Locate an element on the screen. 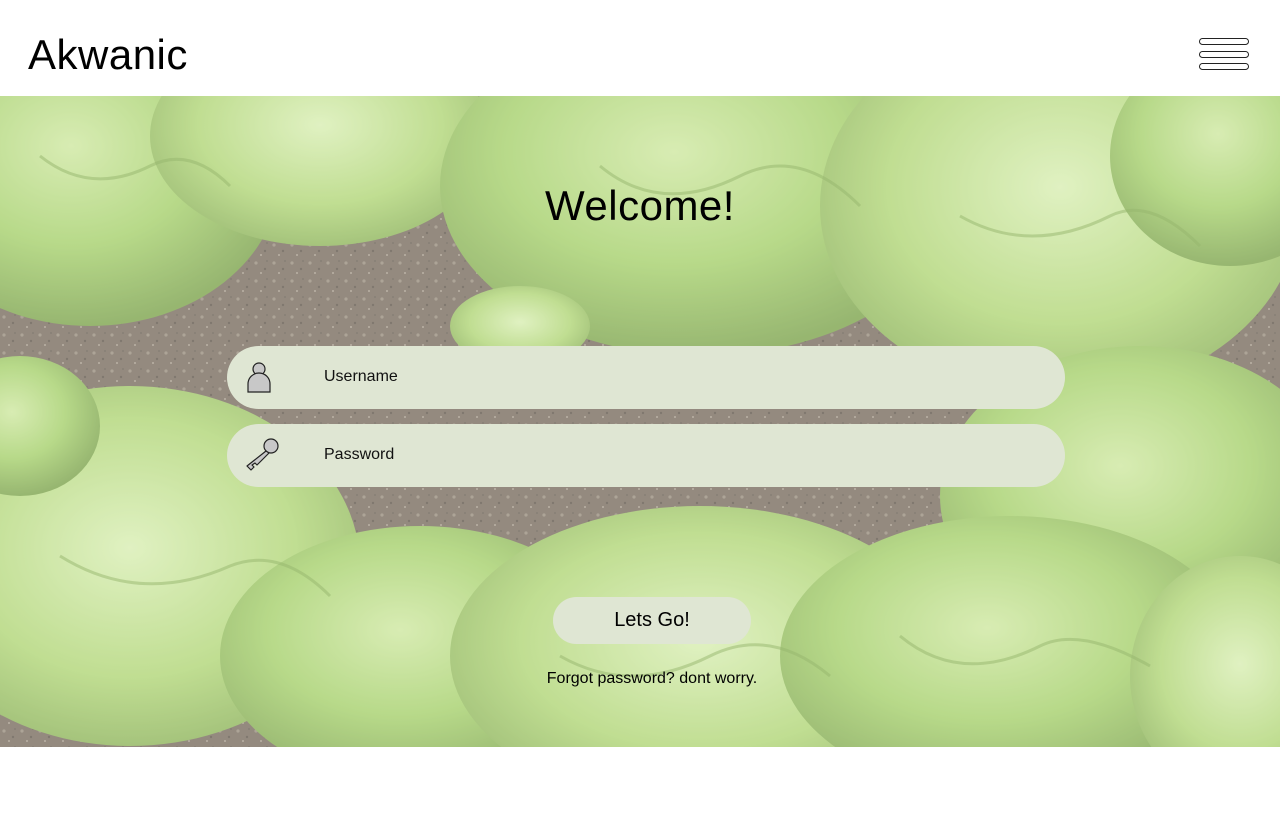 This screenshot has width=1280, height=832. forgot-password-link: Forgot password? dont worry. is located at coordinates (640, 679).